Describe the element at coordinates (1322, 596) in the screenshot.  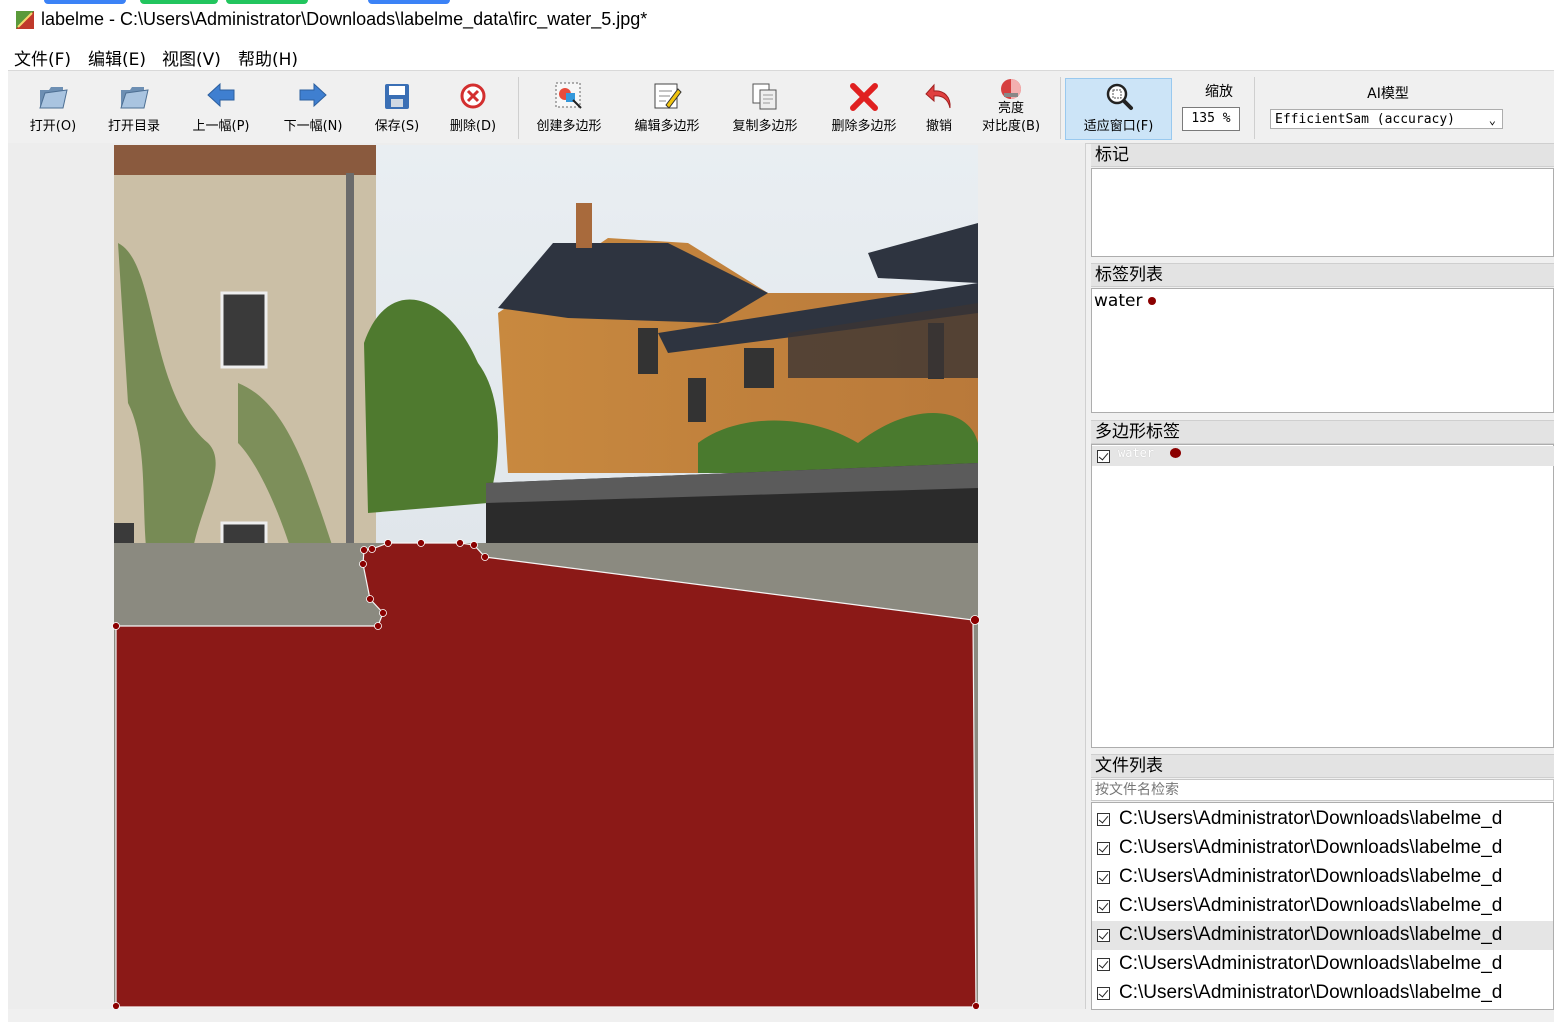
I see `polygon-labels-panel` at that location.